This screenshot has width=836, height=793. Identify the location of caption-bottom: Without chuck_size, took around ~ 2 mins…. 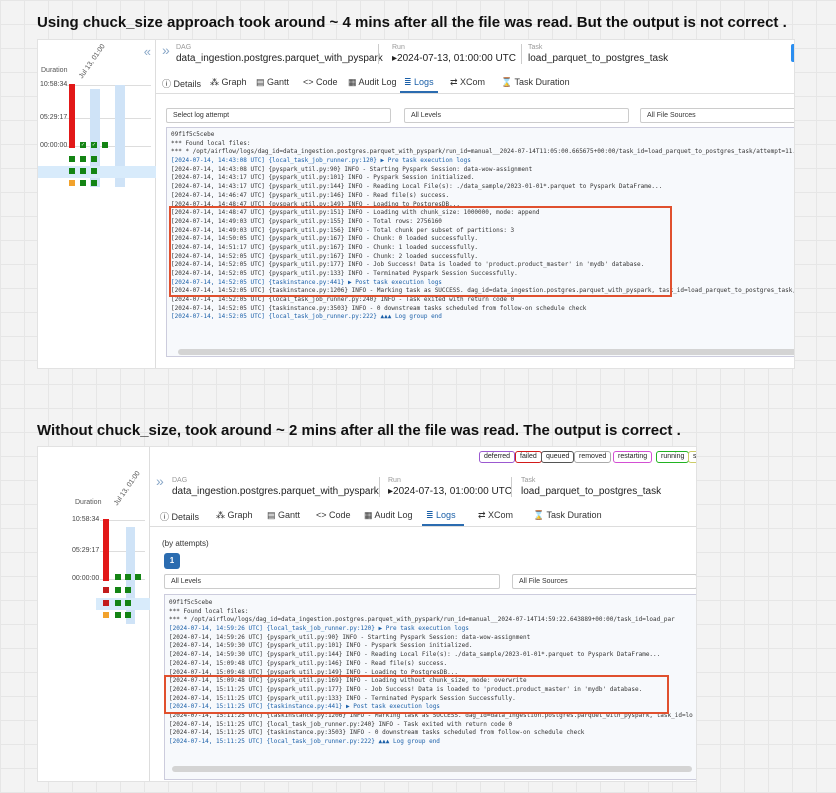
(359, 430).